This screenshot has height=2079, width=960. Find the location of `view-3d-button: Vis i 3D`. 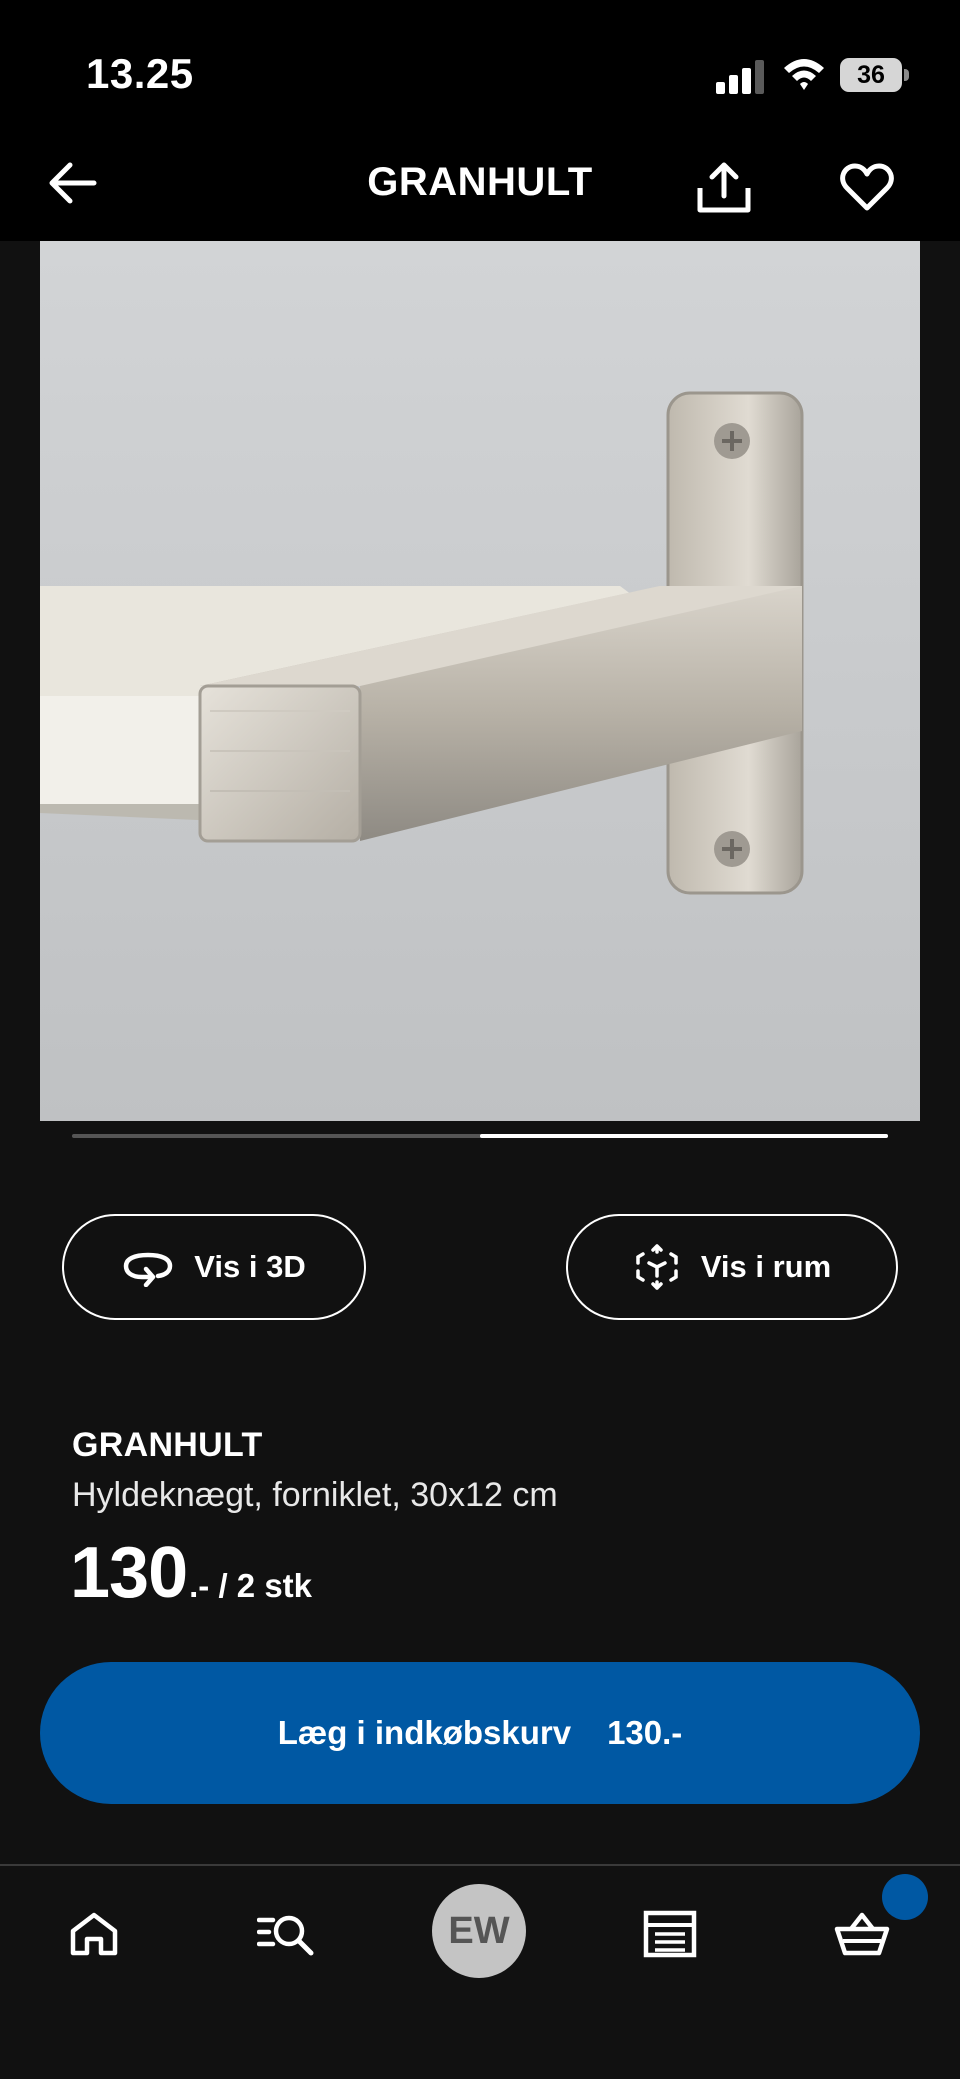

view-3d-button: Vis i 3D is located at coordinates (214, 1267).